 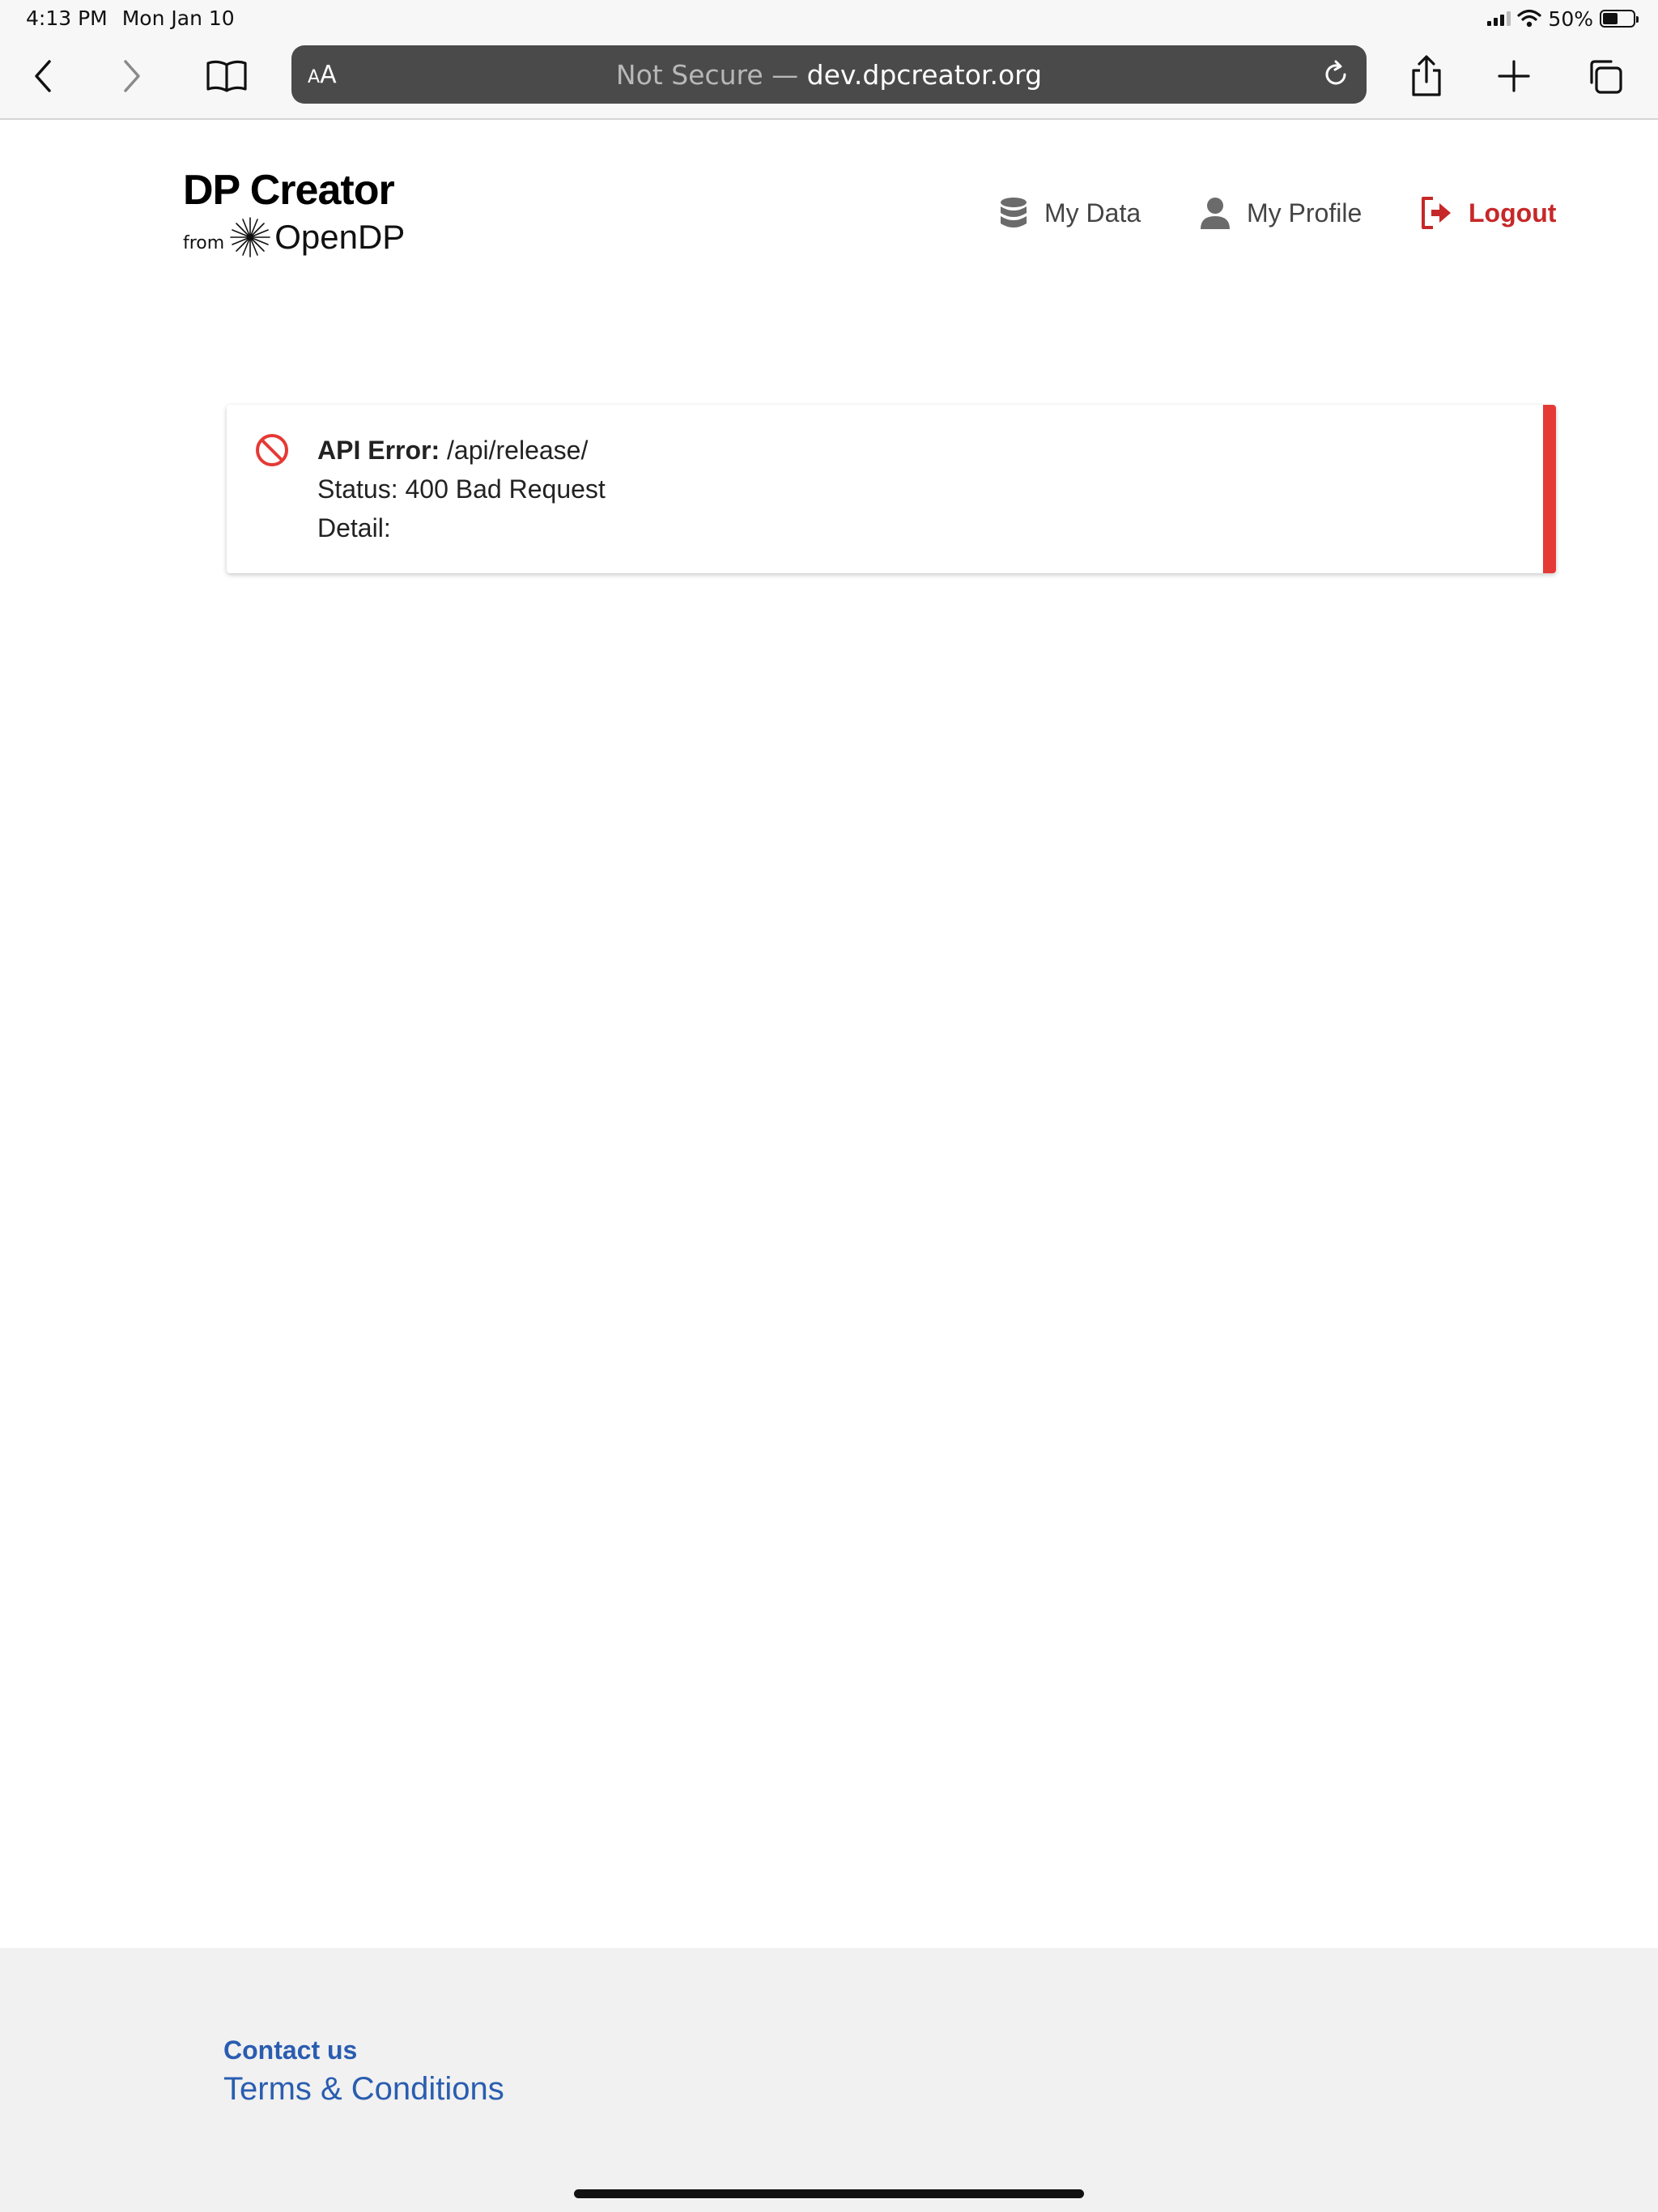 What do you see at coordinates (1619, 19) in the screenshot?
I see `battery-icon` at bounding box center [1619, 19].